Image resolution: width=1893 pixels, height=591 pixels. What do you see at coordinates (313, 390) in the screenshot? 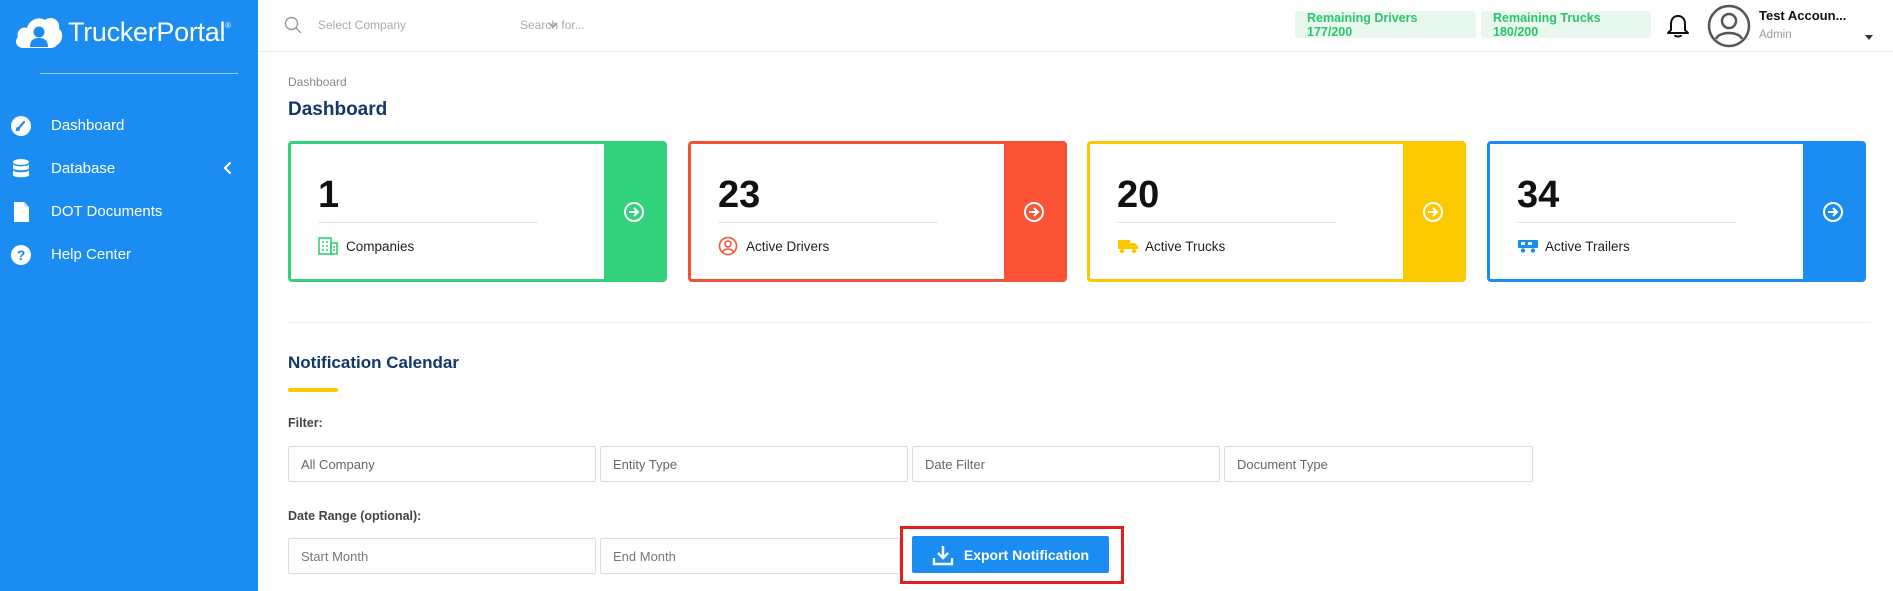
I see `title-underline` at bounding box center [313, 390].